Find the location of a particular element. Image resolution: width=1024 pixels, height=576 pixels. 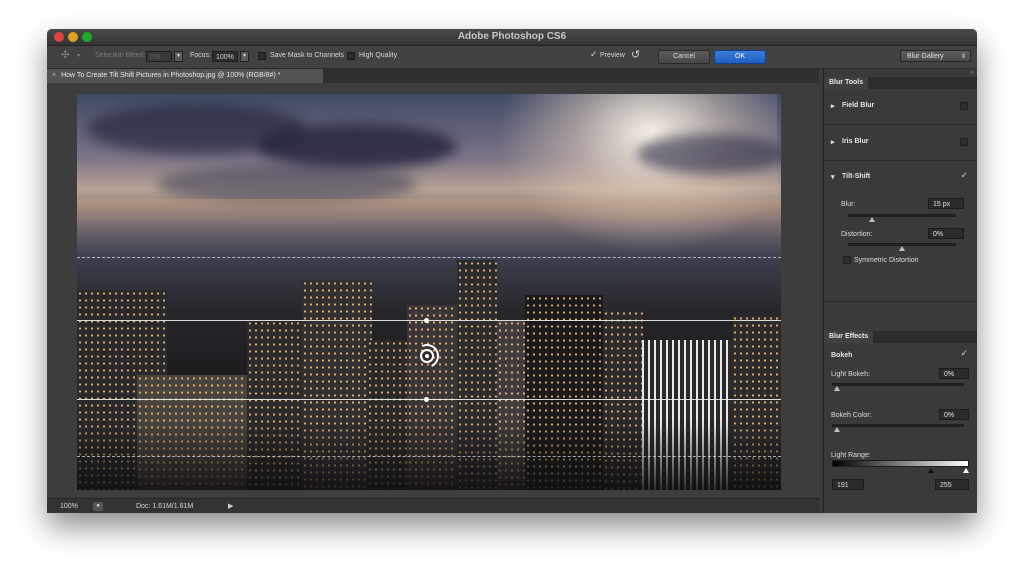

tilt-shift-label: Tilt-Shift is located at coordinates (856, 176).